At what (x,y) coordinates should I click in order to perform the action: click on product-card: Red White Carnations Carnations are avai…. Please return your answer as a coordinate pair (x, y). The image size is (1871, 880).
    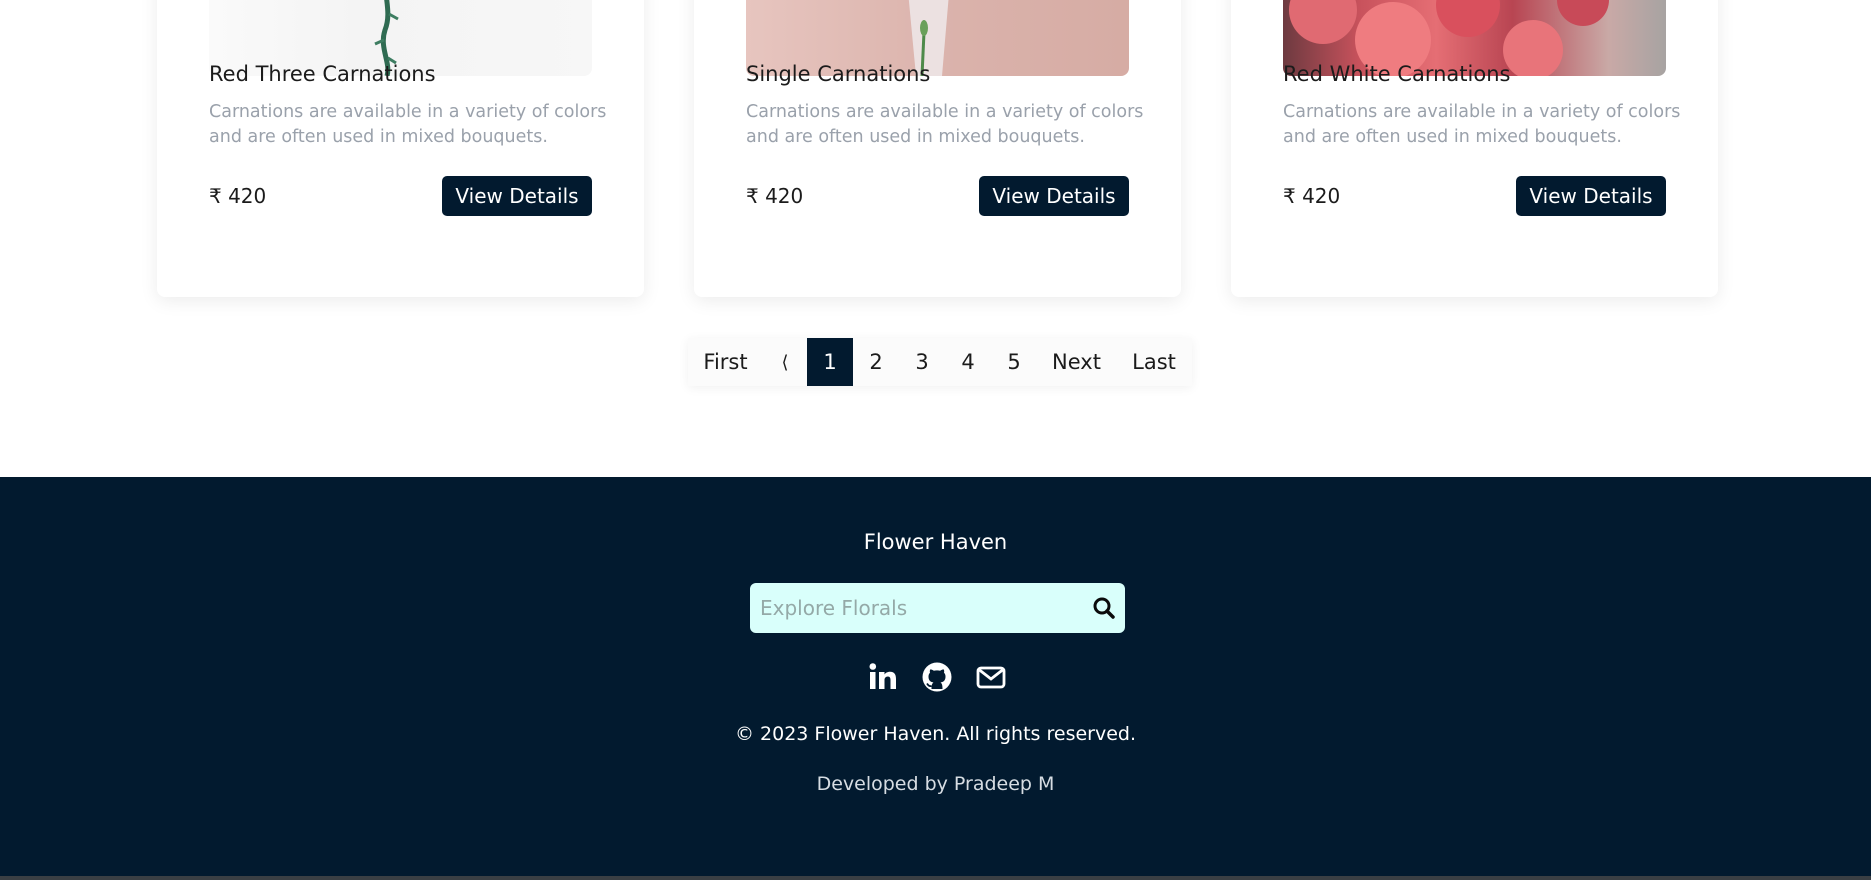
    Looking at the image, I should click on (1474, 148).